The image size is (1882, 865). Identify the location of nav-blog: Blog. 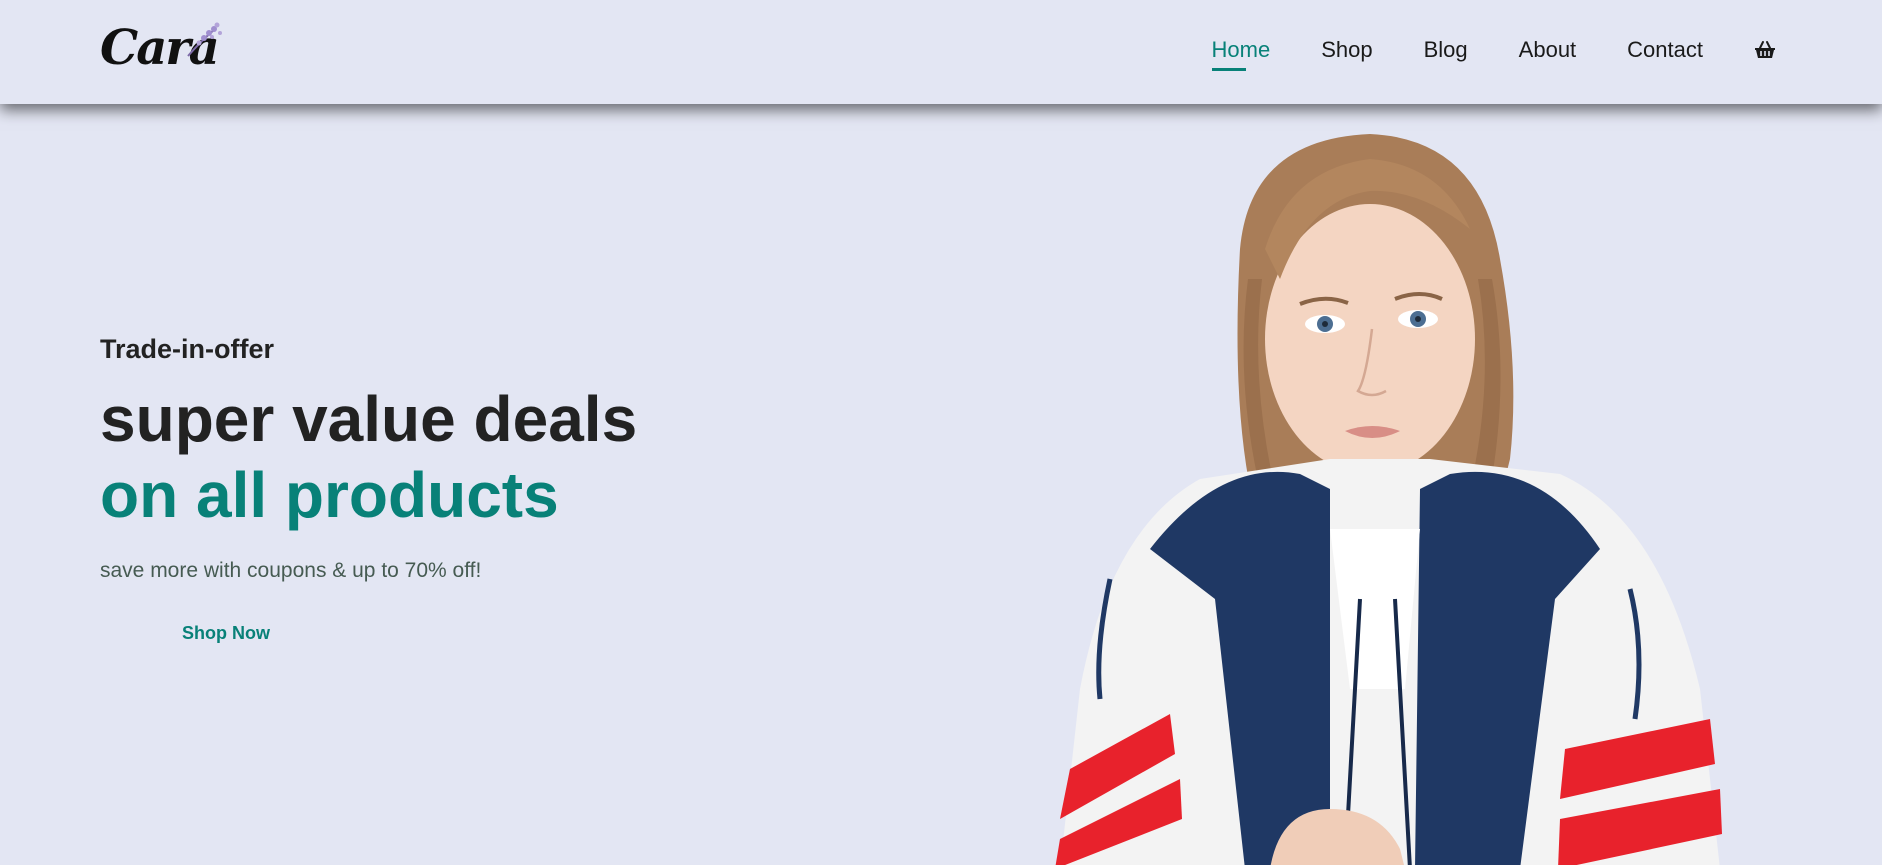
(1446, 50).